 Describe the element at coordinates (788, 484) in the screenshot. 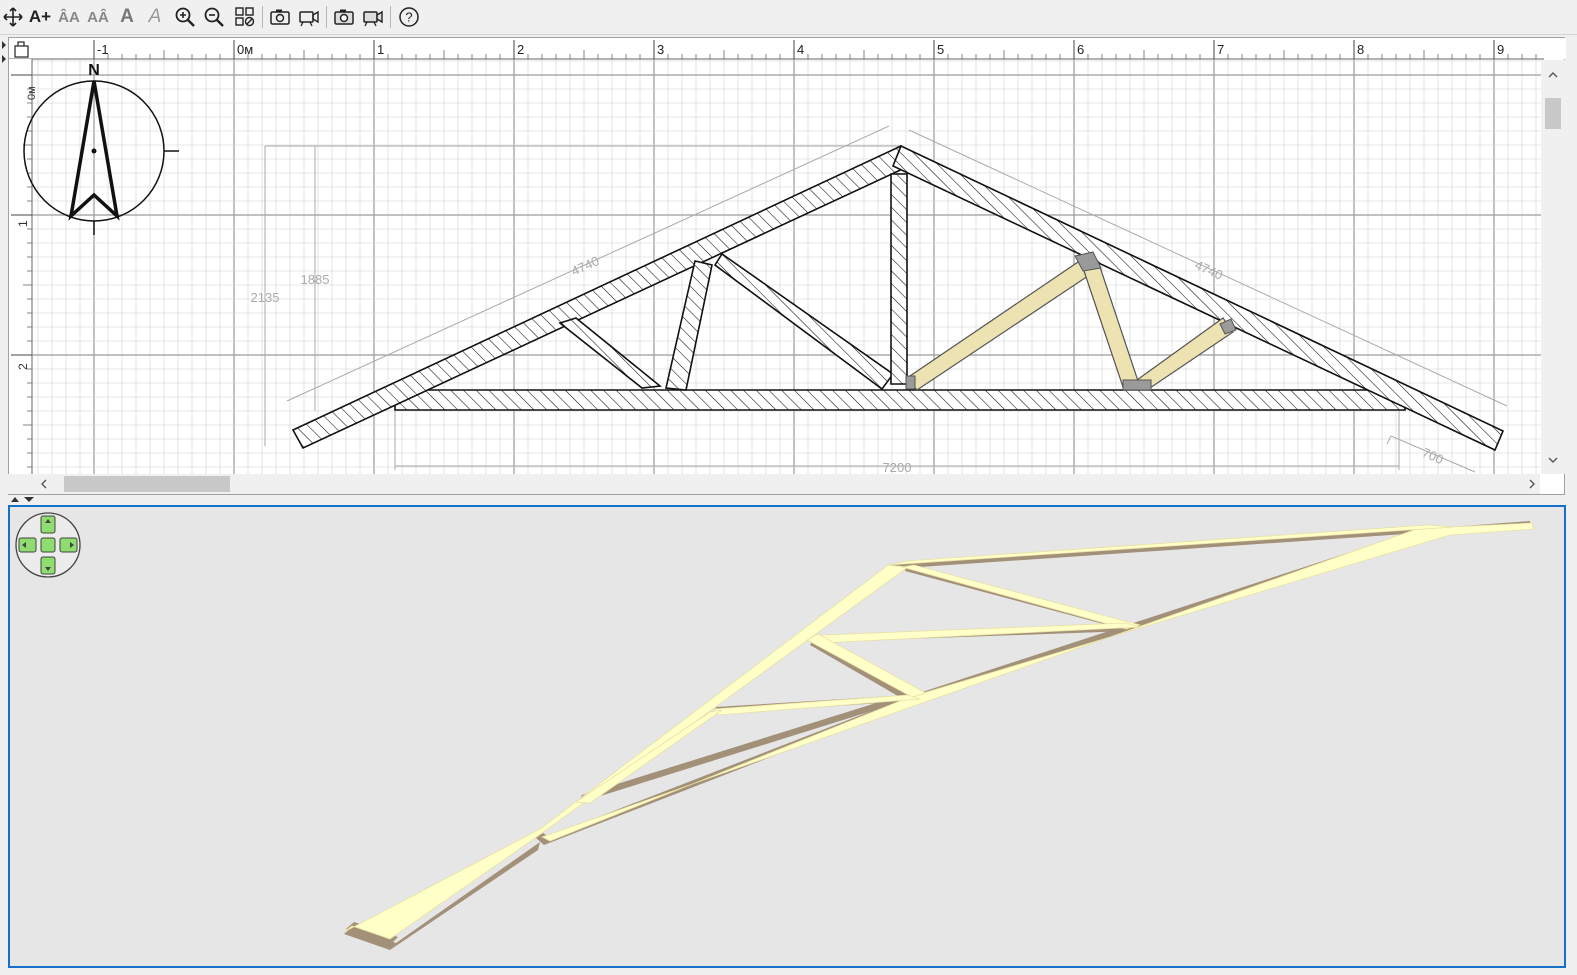

I see `horizontal-scrollbar-graphics` at that location.